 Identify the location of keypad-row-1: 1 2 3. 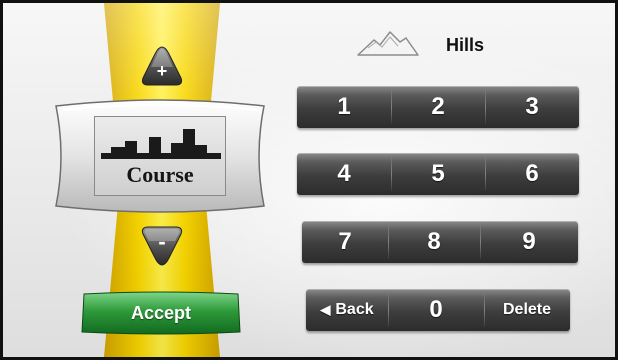
(438, 107).